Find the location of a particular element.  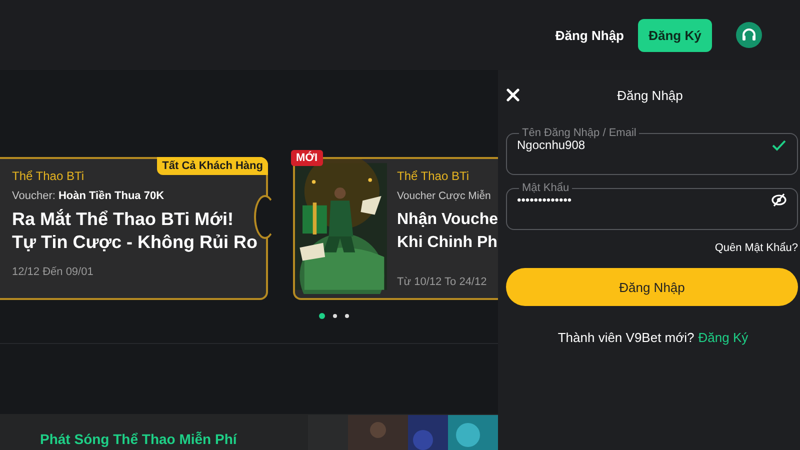

promotion-card: Thể Thao BTi Voucher: Hoàn Tiền Thua 70K Ra Mắt Thể Thao BTi Mới! Tự Tin Cược - Không Rủi Ro 12/12 Đến 09/01 Tất Cả Khách Hàng is located at coordinates (134, 228).